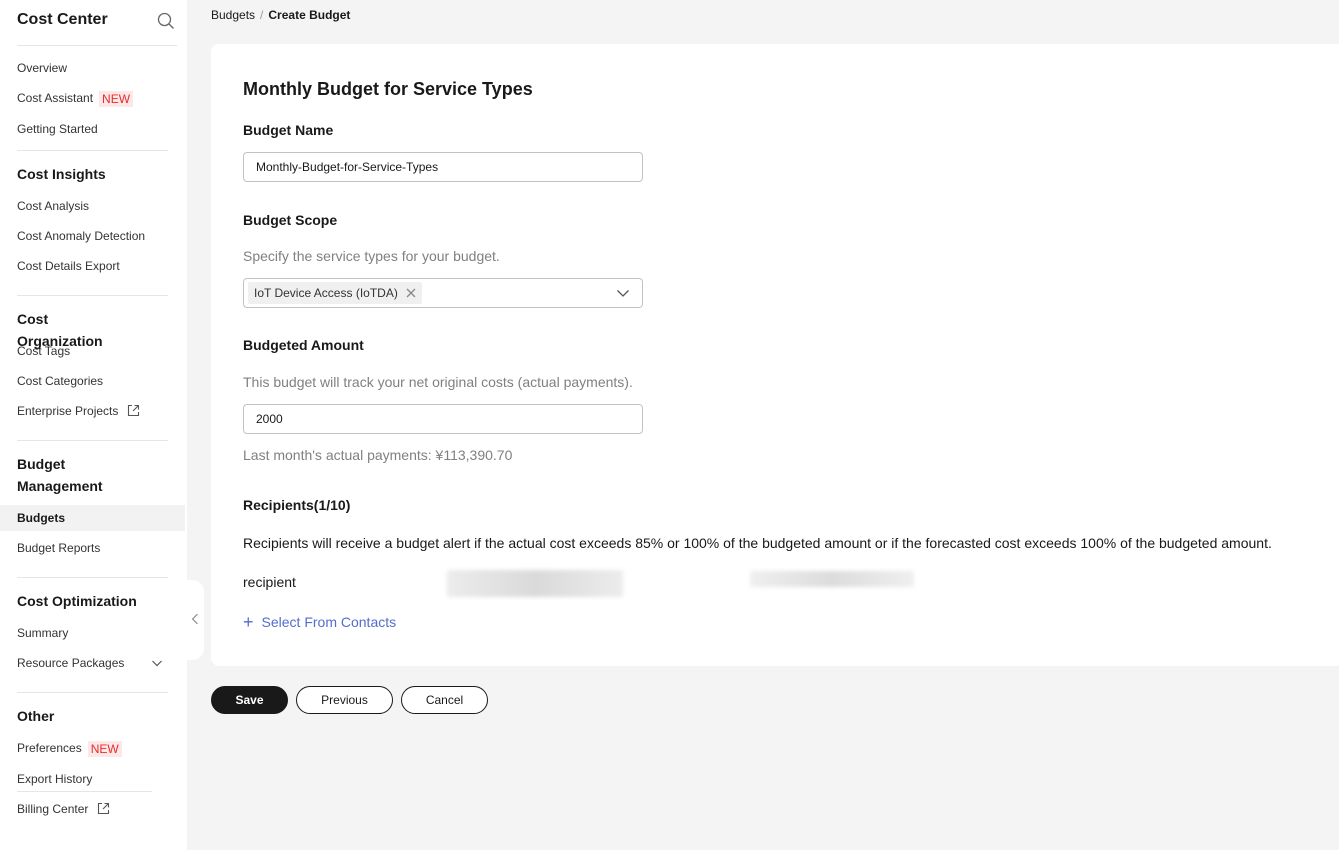 This screenshot has height=850, width=1339. Describe the element at coordinates (248, 622) in the screenshot. I see `plus-icon: +` at that location.